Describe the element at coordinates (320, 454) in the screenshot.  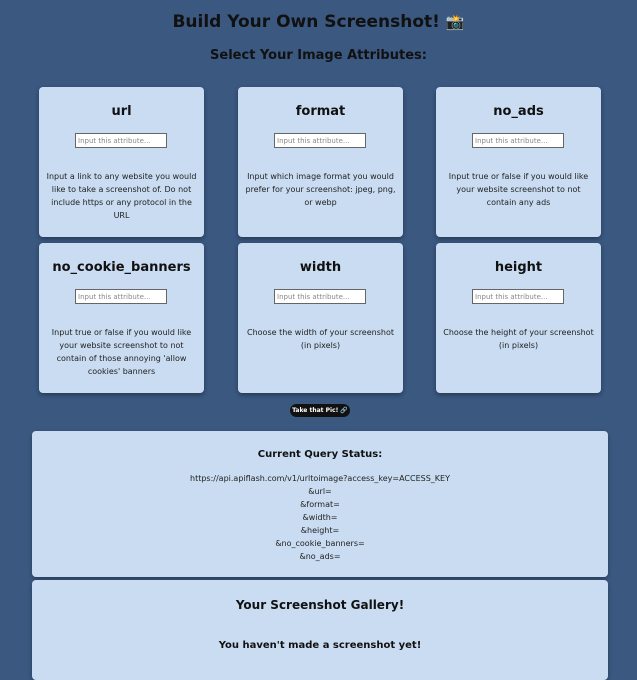
I see `query-status-heading: Current Query Status:` at that location.